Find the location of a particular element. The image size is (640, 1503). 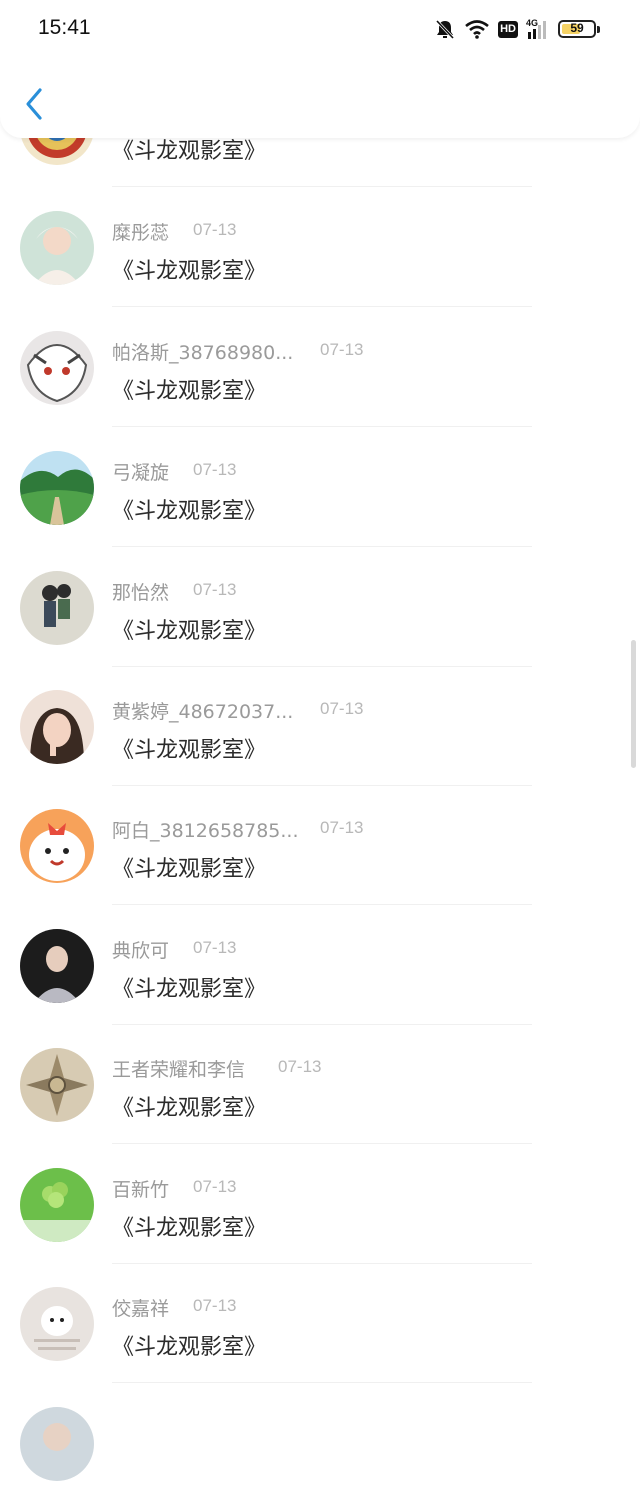

status-icons: HD 4G 59 is located at coordinates (517, 29).